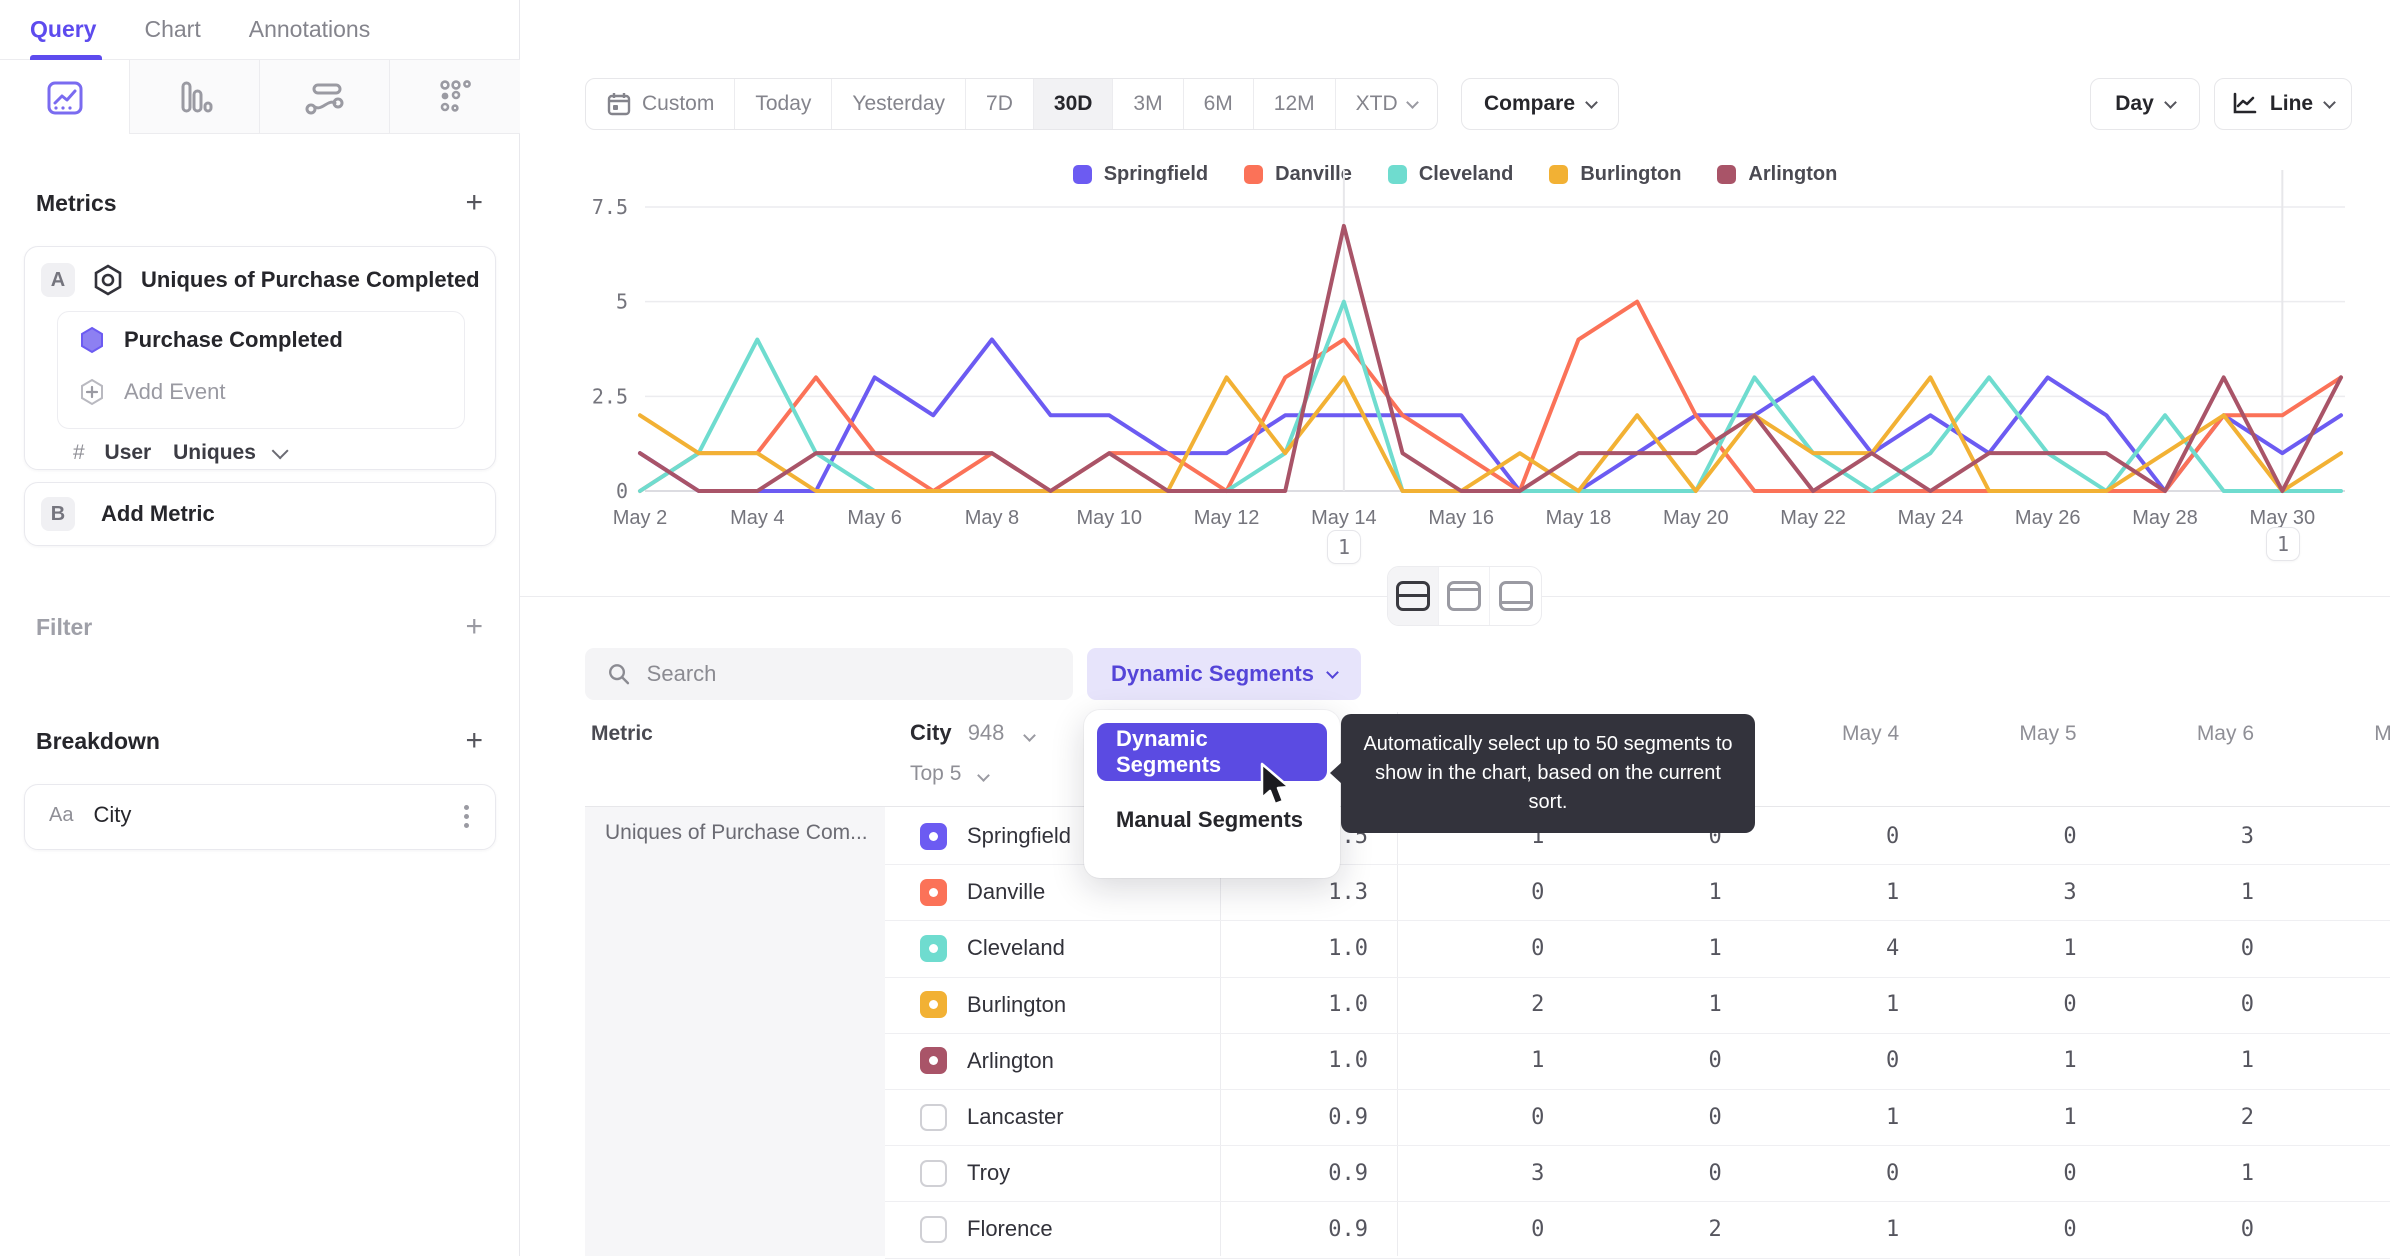 The height and width of the screenshot is (1259, 2390). I want to click on segment-name: Danville, so click(1006, 892).